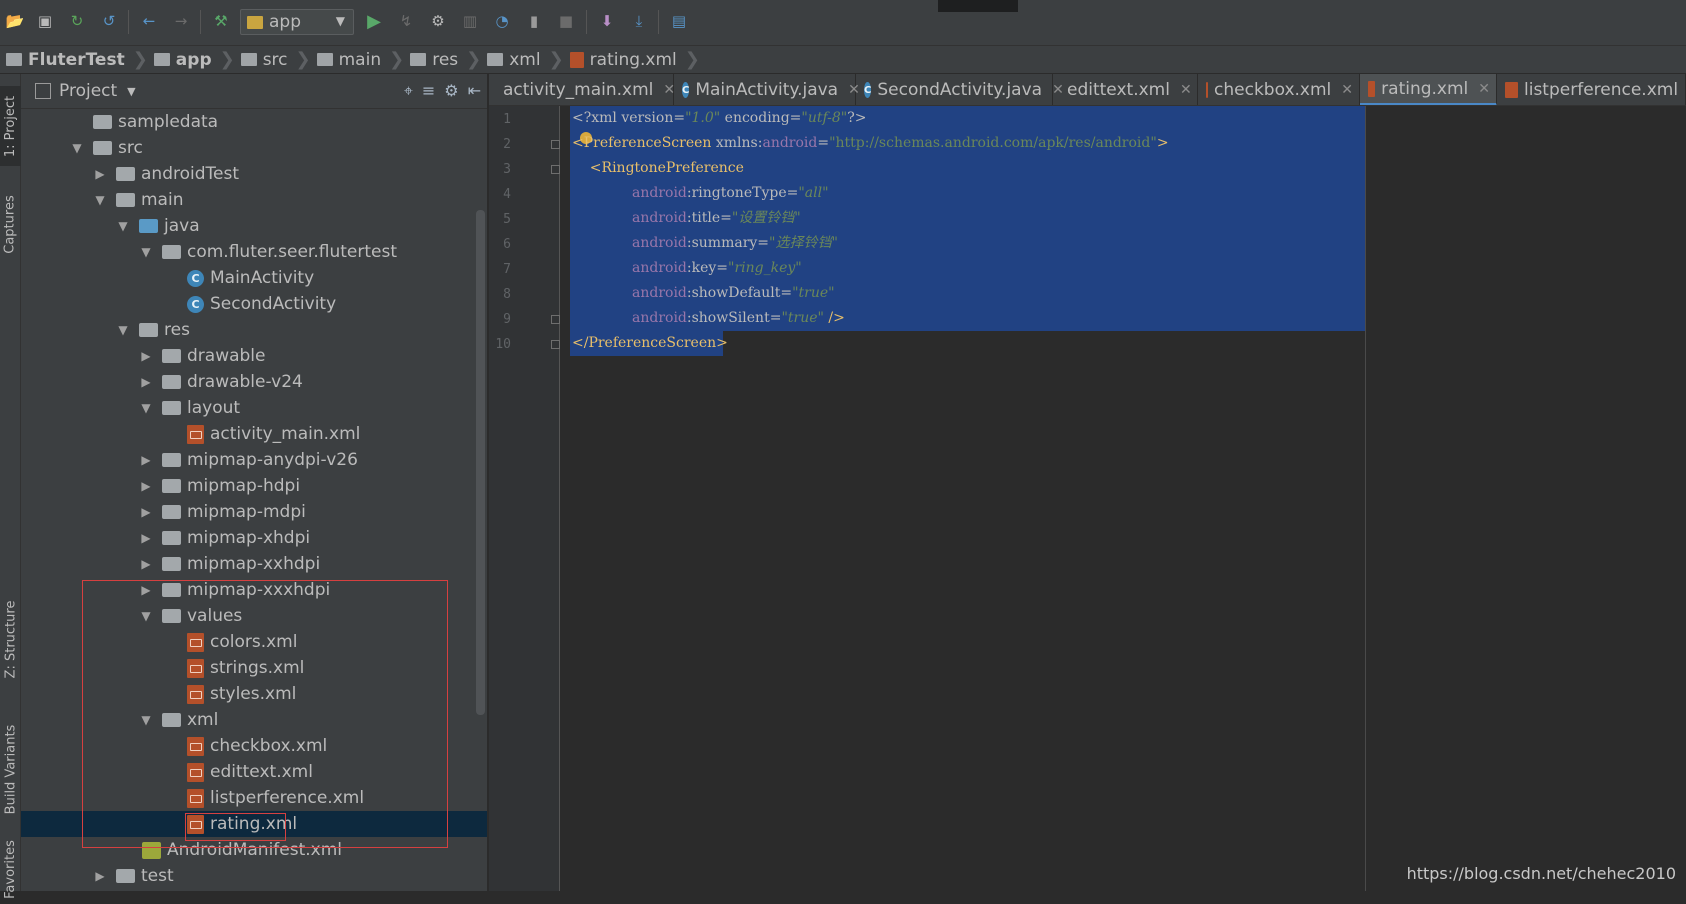  I want to click on debug-icon: ⚙, so click(438, 21).